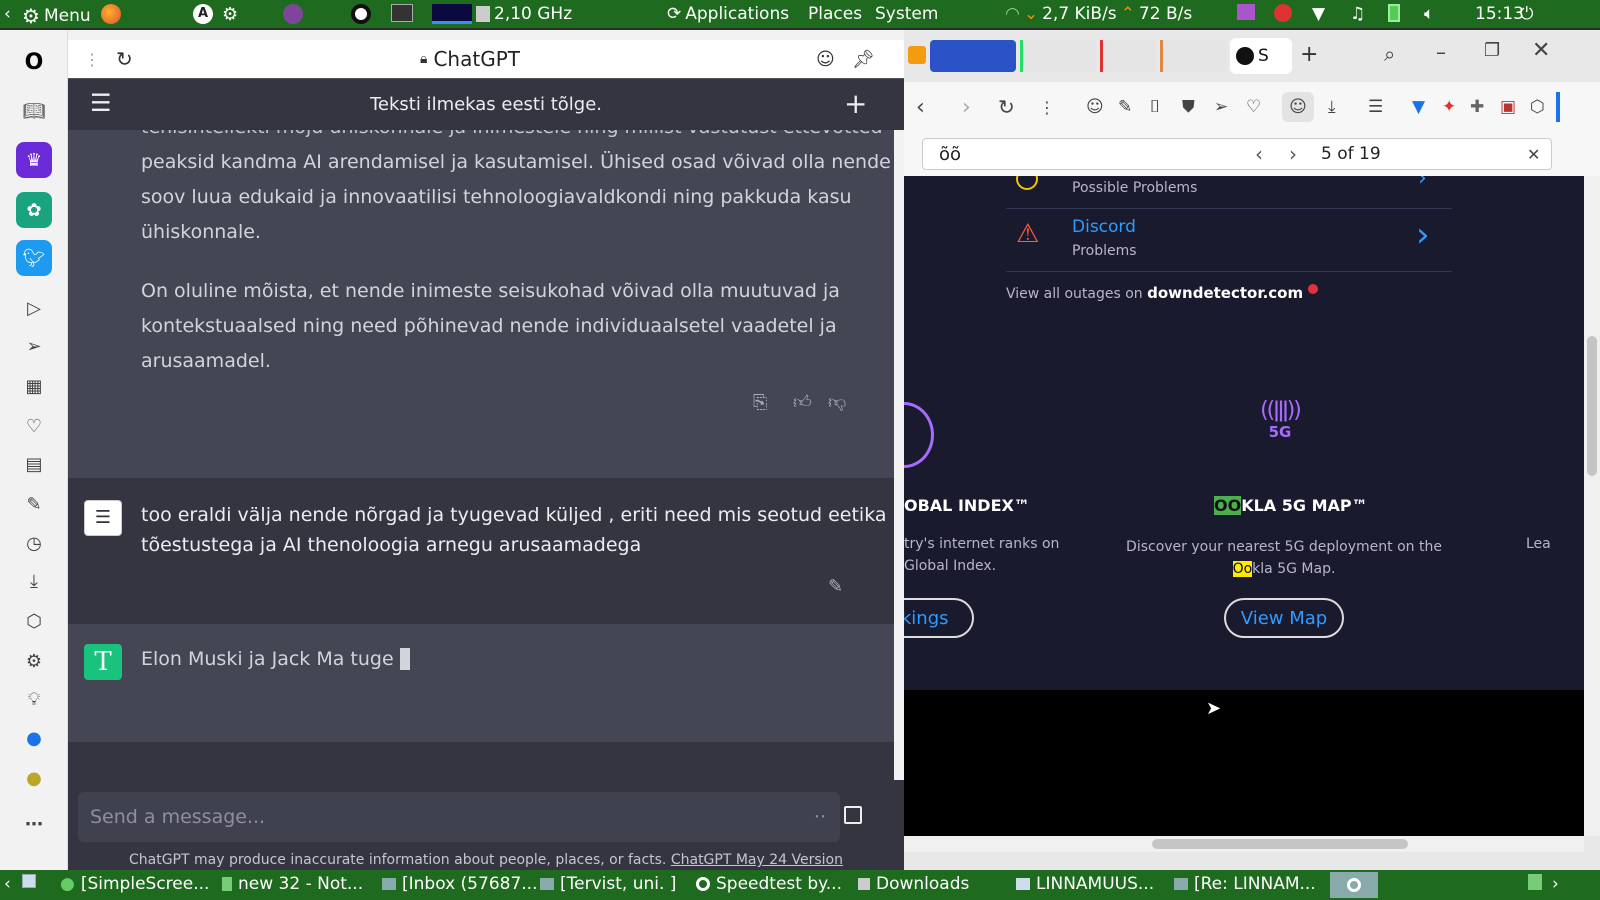 The width and height of the screenshot is (1600, 900). Describe the element at coordinates (1125, 107) in the screenshot. I see `edit-icon: ✎` at that location.